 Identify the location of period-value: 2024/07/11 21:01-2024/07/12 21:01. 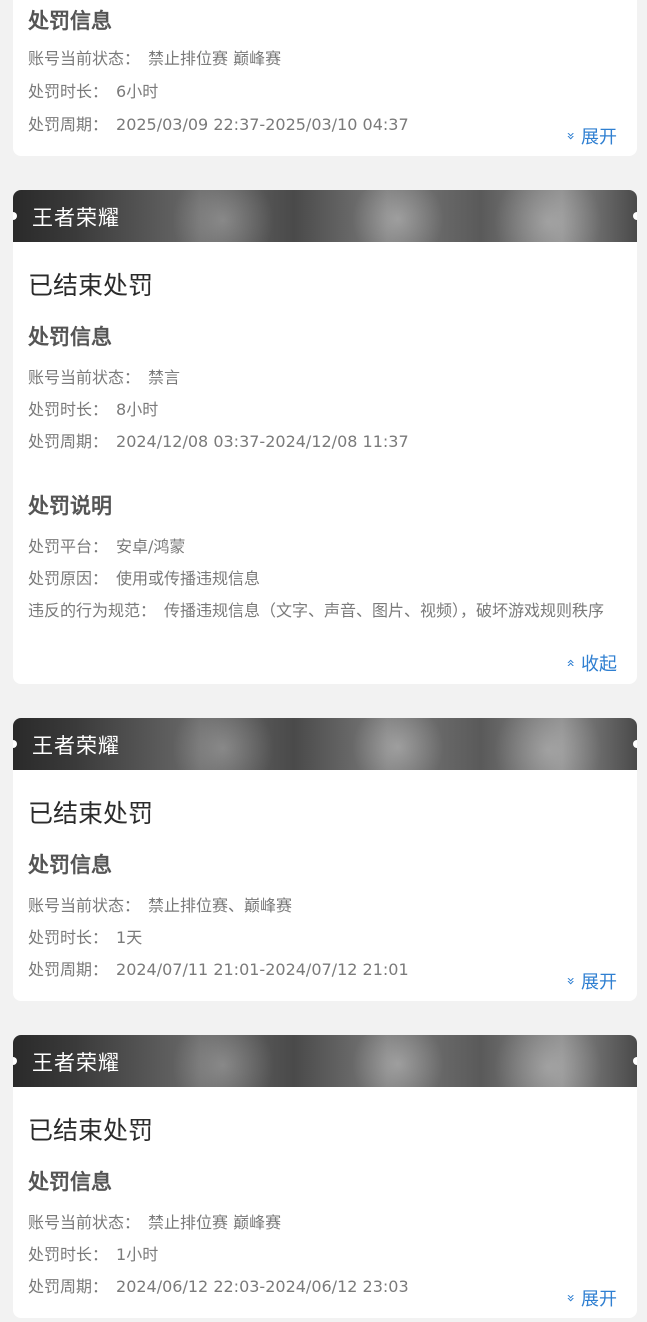
(262, 969).